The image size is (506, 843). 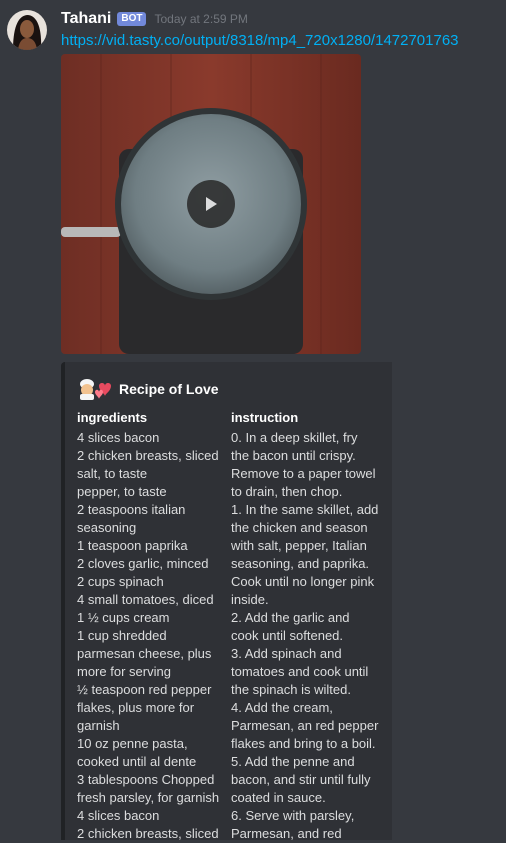 I want to click on username: Tahani, so click(x=86, y=19).